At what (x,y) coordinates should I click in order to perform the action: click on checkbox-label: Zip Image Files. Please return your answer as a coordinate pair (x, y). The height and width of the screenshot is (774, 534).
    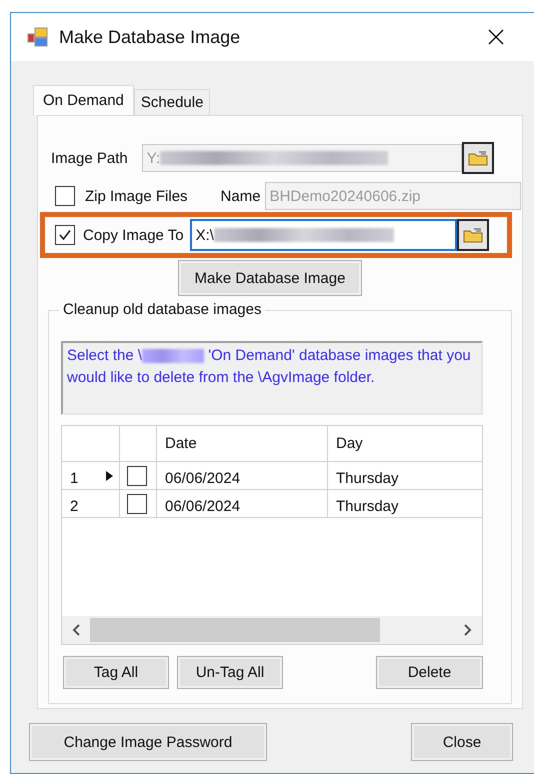
    Looking at the image, I should click on (136, 196).